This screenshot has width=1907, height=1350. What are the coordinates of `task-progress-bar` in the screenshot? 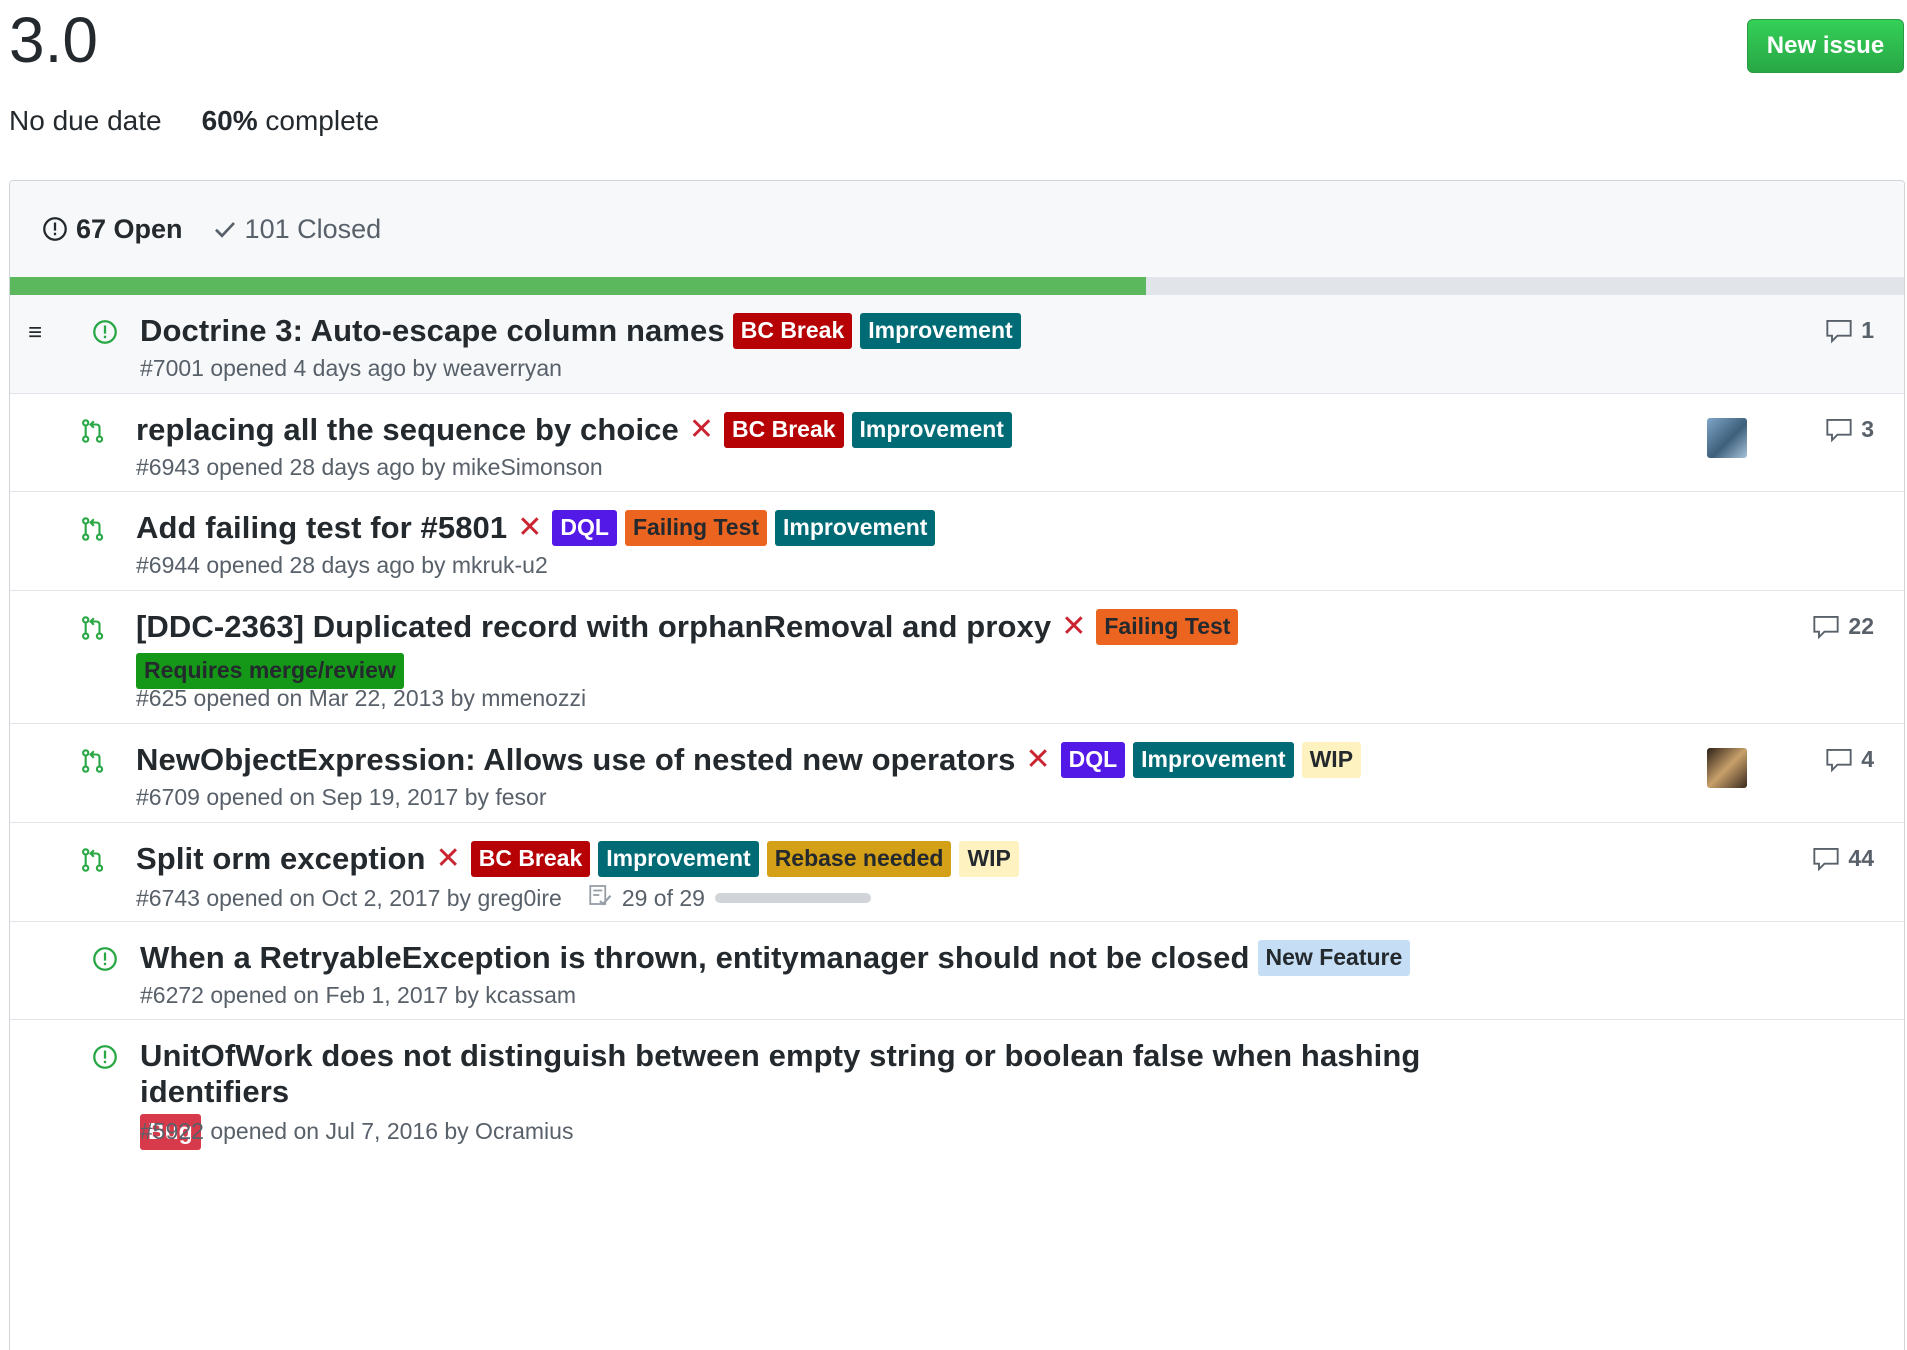 It's located at (792, 898).